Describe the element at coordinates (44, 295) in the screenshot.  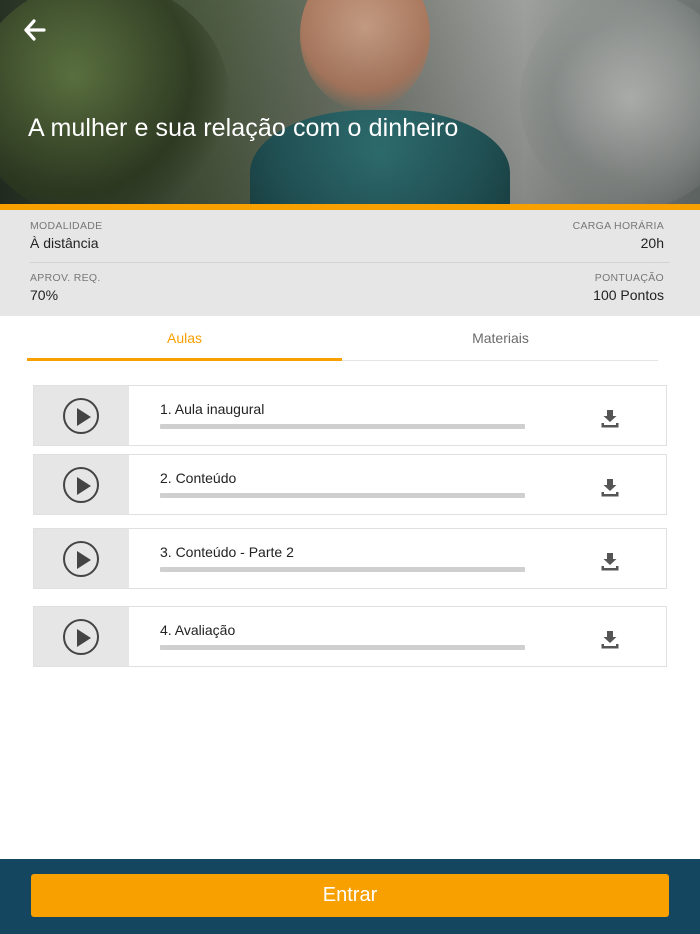
I see `aprov-value: 70%` at that location.